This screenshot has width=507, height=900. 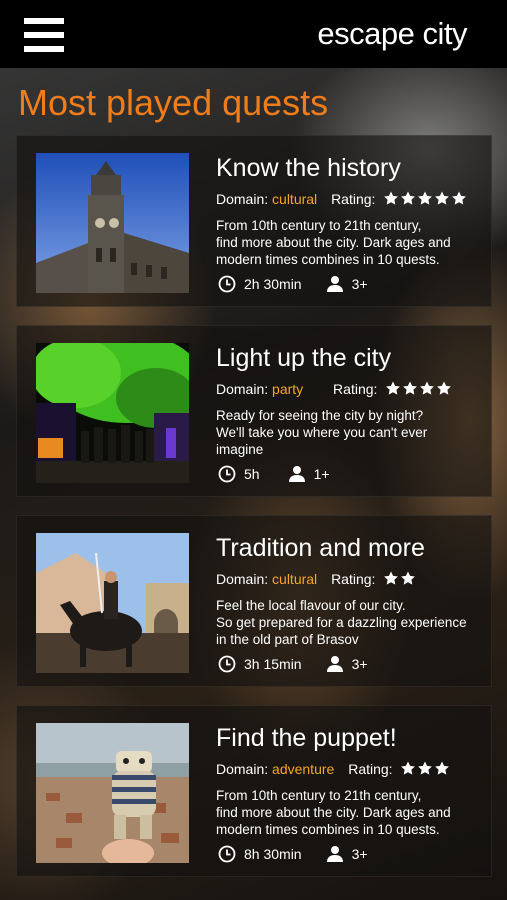 I want to click on quest-image-puppet-over-city, so click(x=112, y=793).